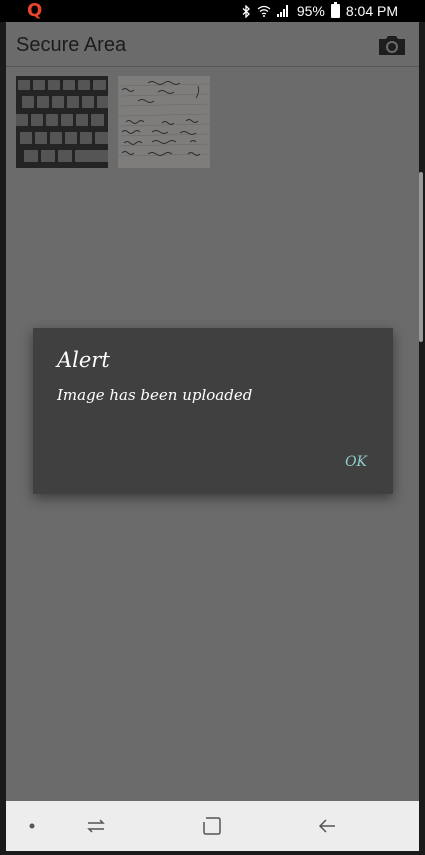 Image resolution: width=425 pixels, height=855 pixels. I want to click on app-logo: Q, so click(35, 10).